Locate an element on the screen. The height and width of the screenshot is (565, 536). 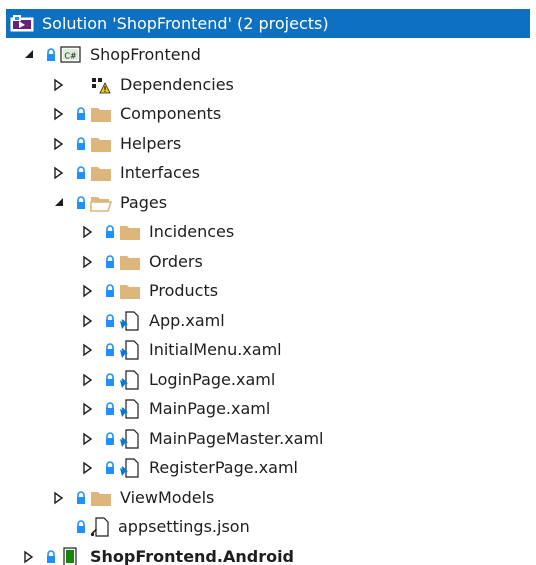
tree-item-pages: Pages is located at coordinates (109, 202).